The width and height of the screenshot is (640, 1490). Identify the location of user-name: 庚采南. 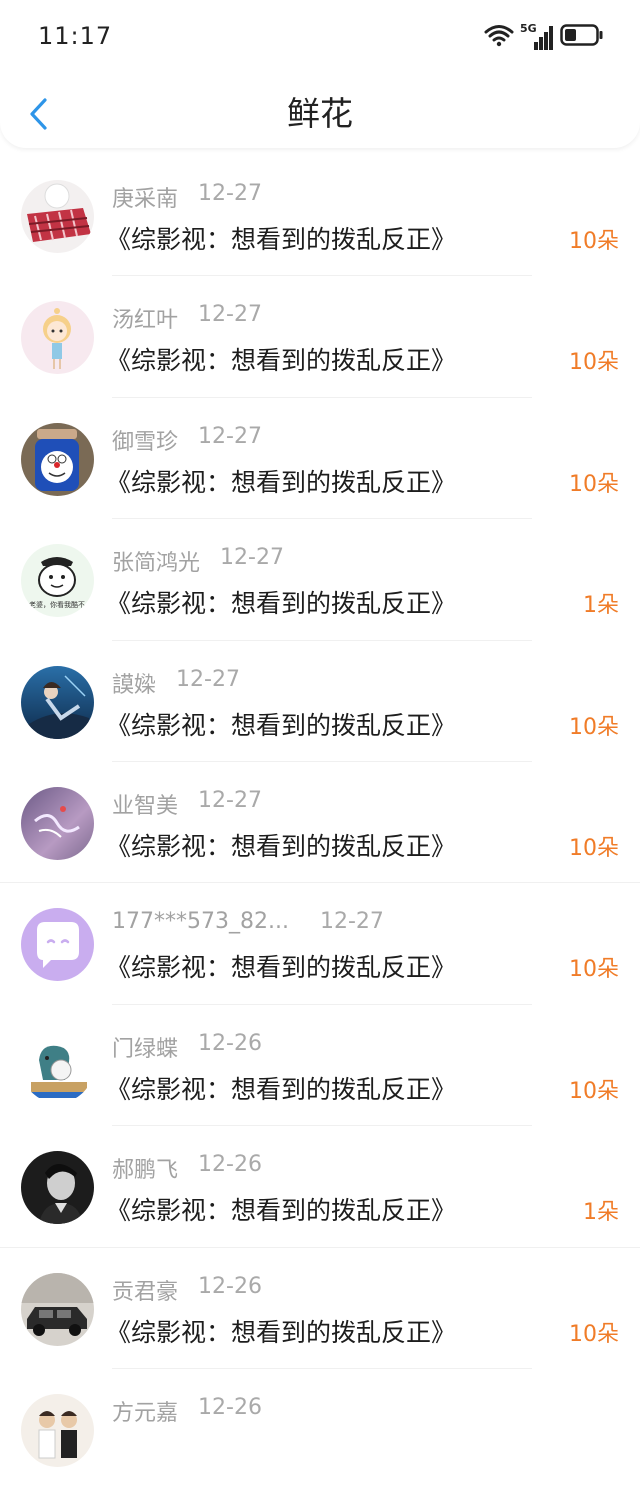
(145, 199).